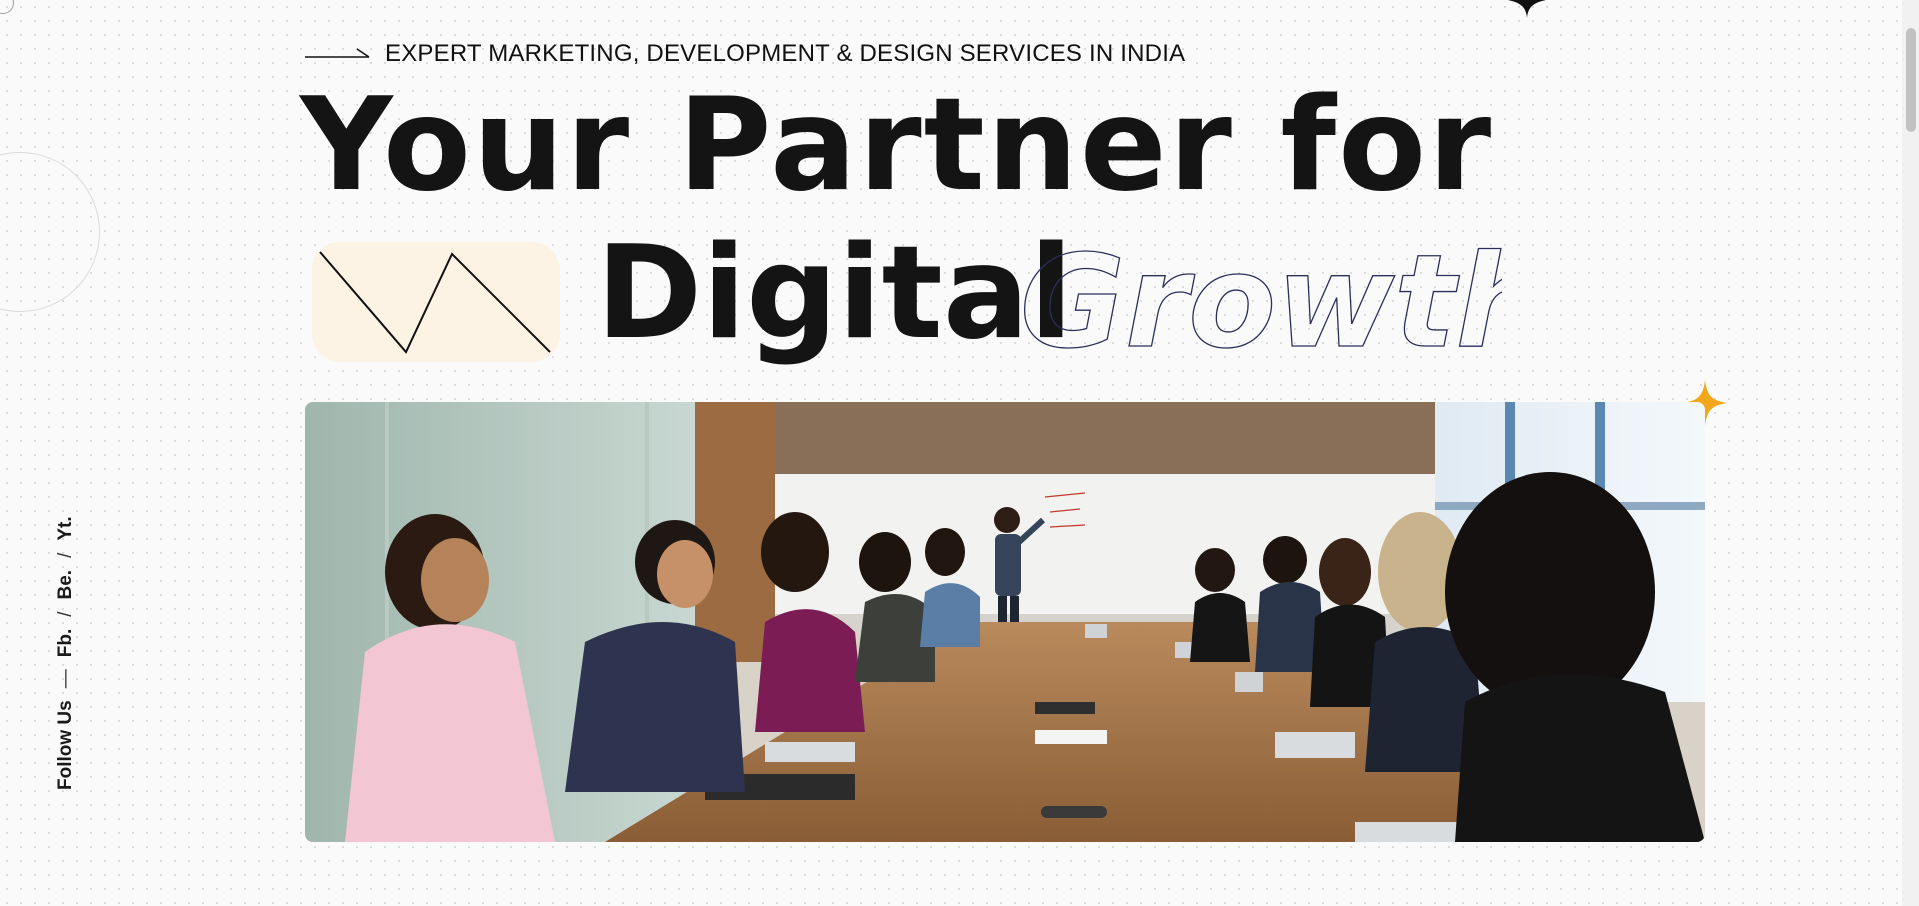 The height and width of the screenshot is (906, 1919). Describe the element at coordinates (50, 232) in the screenshot. I see `circle-decoration` at that location.